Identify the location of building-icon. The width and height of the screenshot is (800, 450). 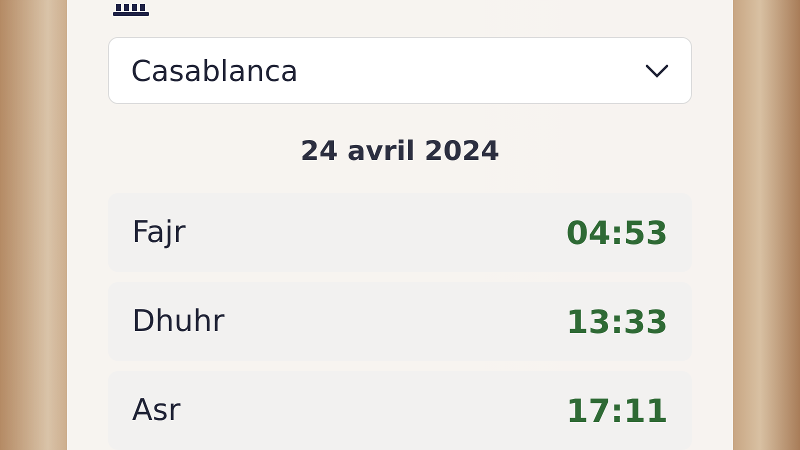
(131, 10).